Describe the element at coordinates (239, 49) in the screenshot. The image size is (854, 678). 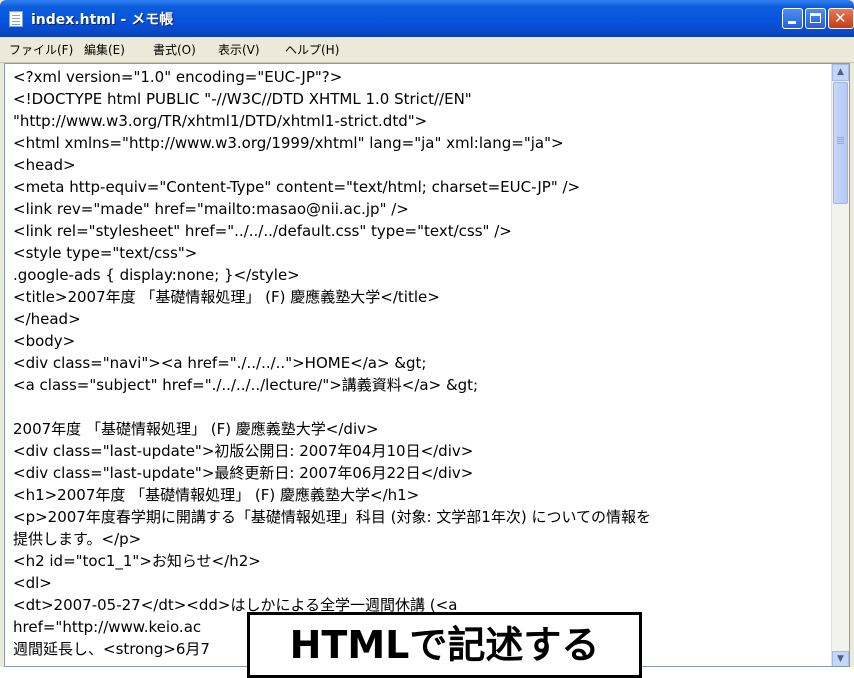
I see `menu-view: 表示(V)` at that location.